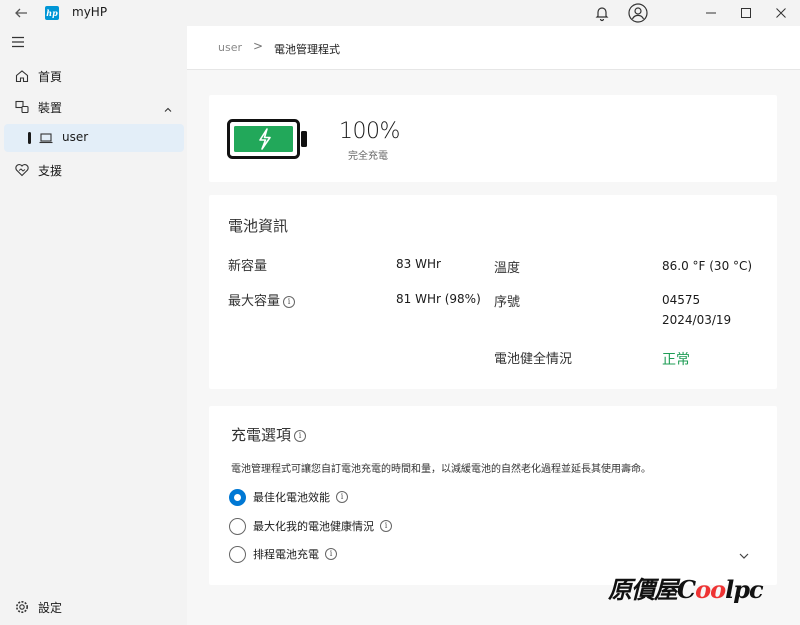 This screenshot has height=625, width=800. What do you see at coordinates (533, 359) in the screenshot?
I see `health-label: 電池健全情況` at bounding box center [533, 359].